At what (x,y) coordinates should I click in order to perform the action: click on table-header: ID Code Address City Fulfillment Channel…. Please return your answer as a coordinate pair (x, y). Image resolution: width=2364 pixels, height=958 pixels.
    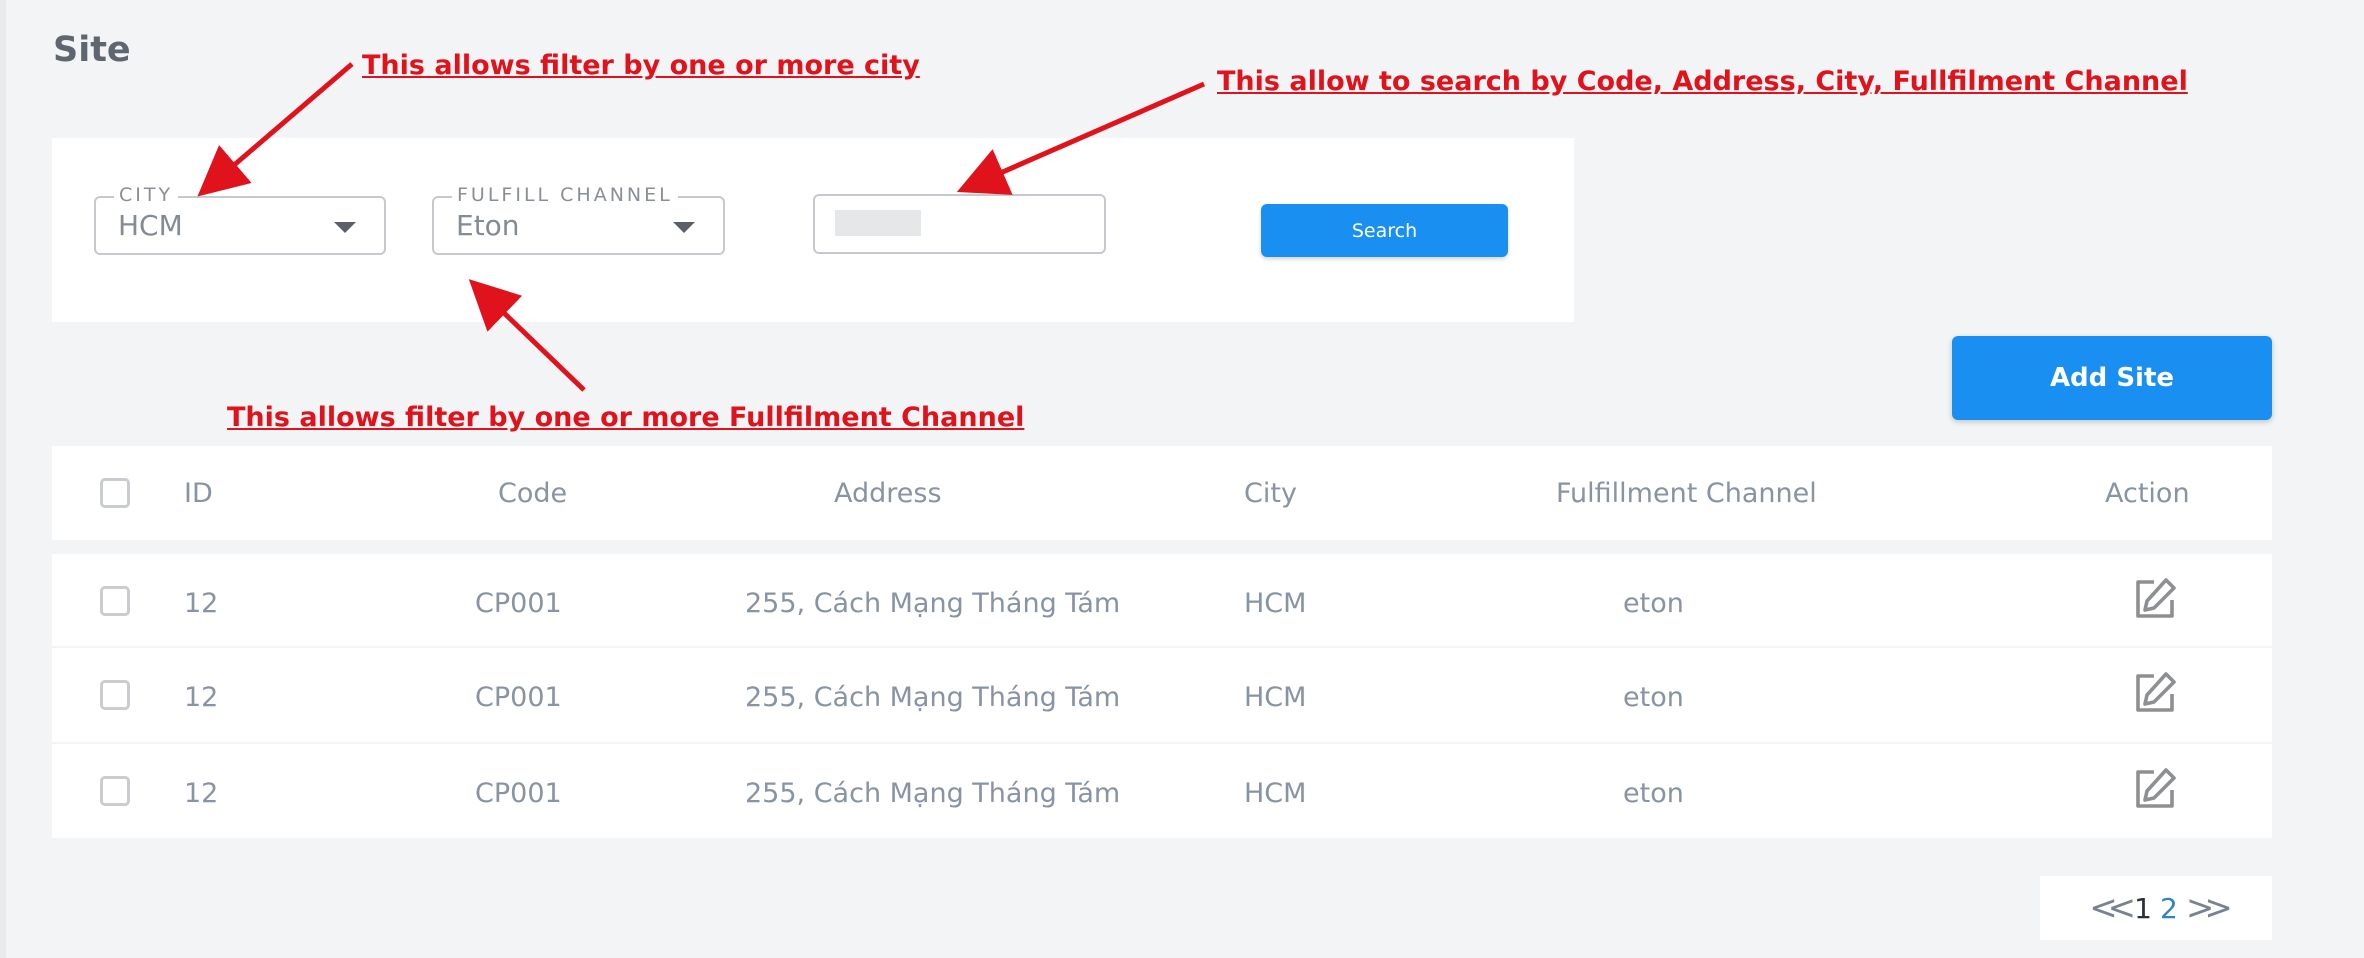
    Looking at the image, I should click on (1162, 493).